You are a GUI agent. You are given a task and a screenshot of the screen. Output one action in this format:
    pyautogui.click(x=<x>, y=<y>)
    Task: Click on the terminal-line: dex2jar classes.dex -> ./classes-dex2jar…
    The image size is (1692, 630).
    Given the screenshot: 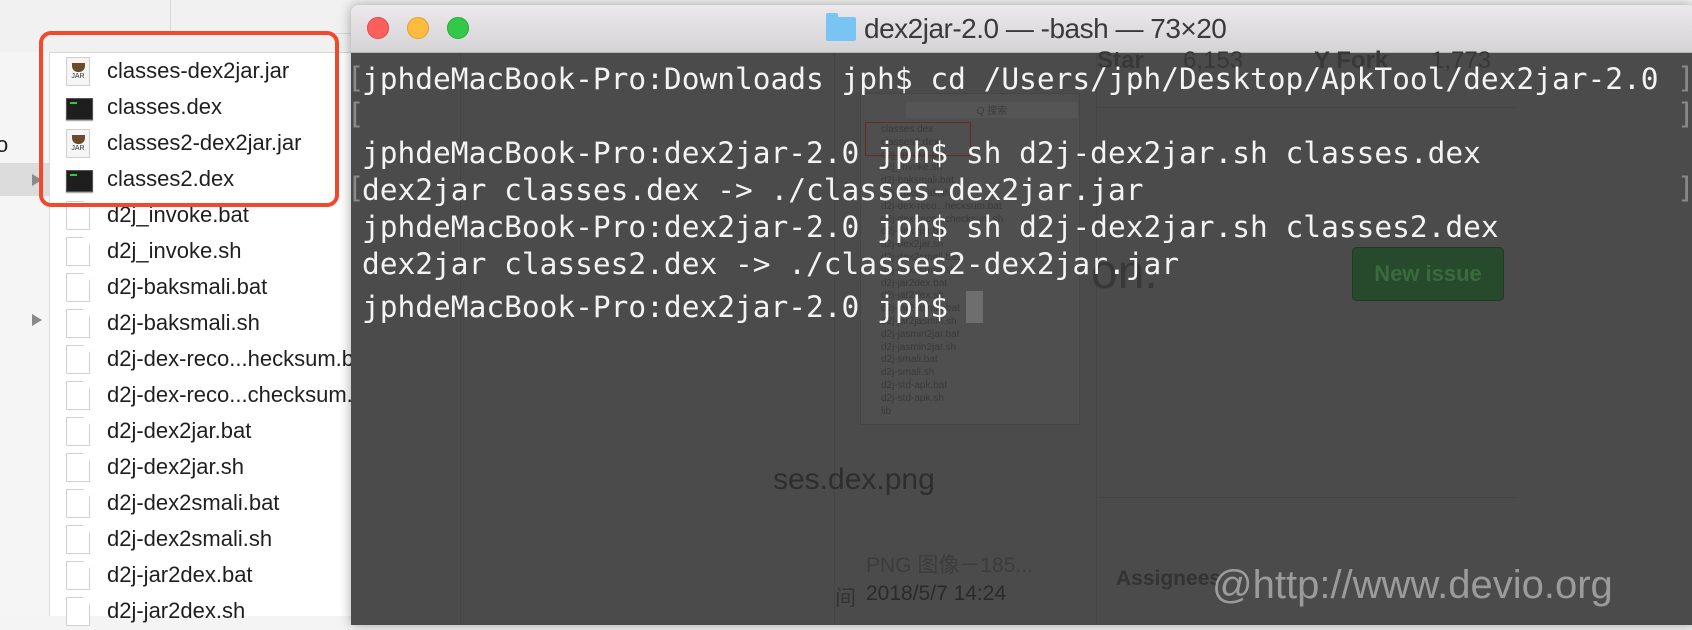 What is the action you would take?
    pyautogui.click(x=1010, y=190)
    